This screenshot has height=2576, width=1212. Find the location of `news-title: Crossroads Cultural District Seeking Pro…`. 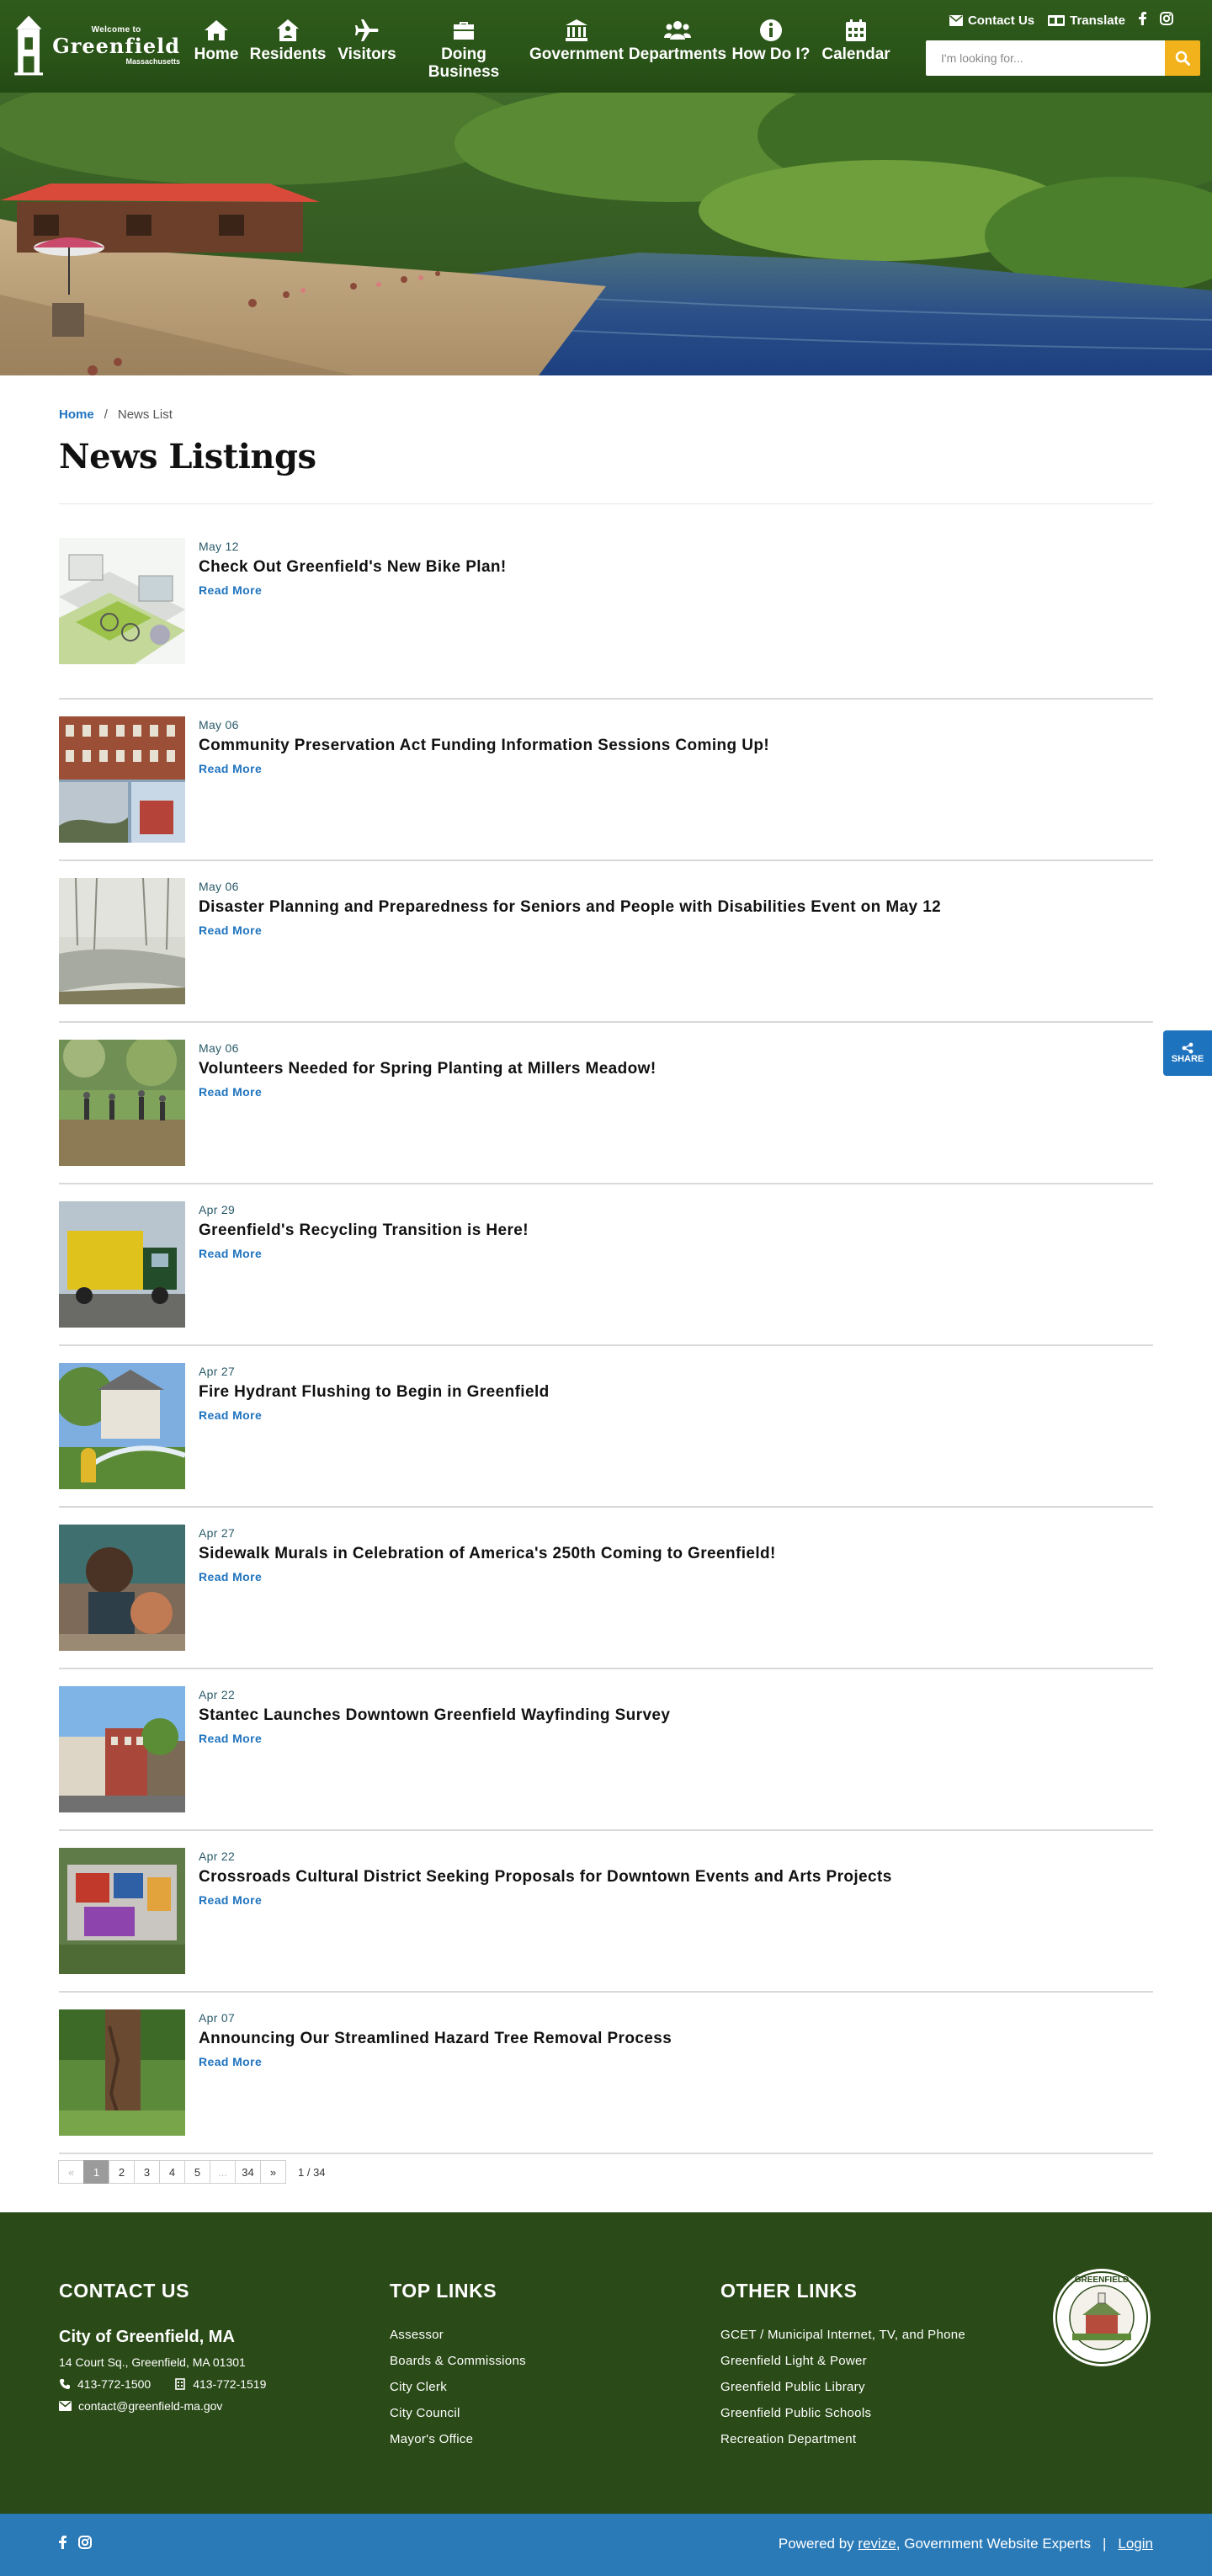

news-title: Crossroads Cultural District Seeking Pro… is located at coordinates (545, 1878).